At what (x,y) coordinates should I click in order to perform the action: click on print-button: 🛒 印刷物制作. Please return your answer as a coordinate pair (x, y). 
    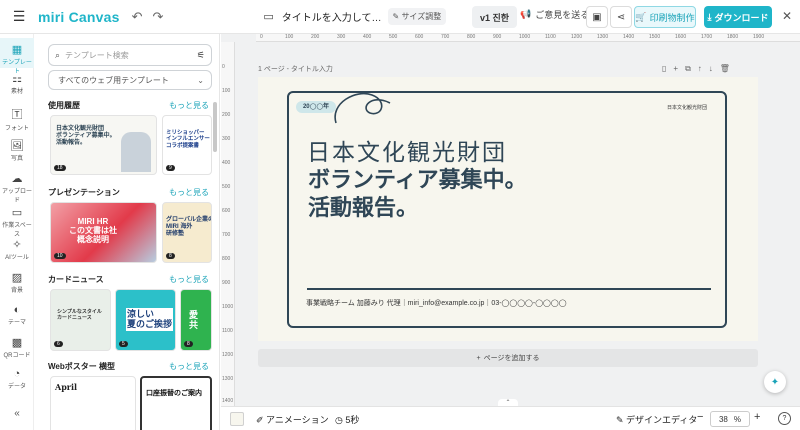
    Looking at the image, I should click on (665, 17).